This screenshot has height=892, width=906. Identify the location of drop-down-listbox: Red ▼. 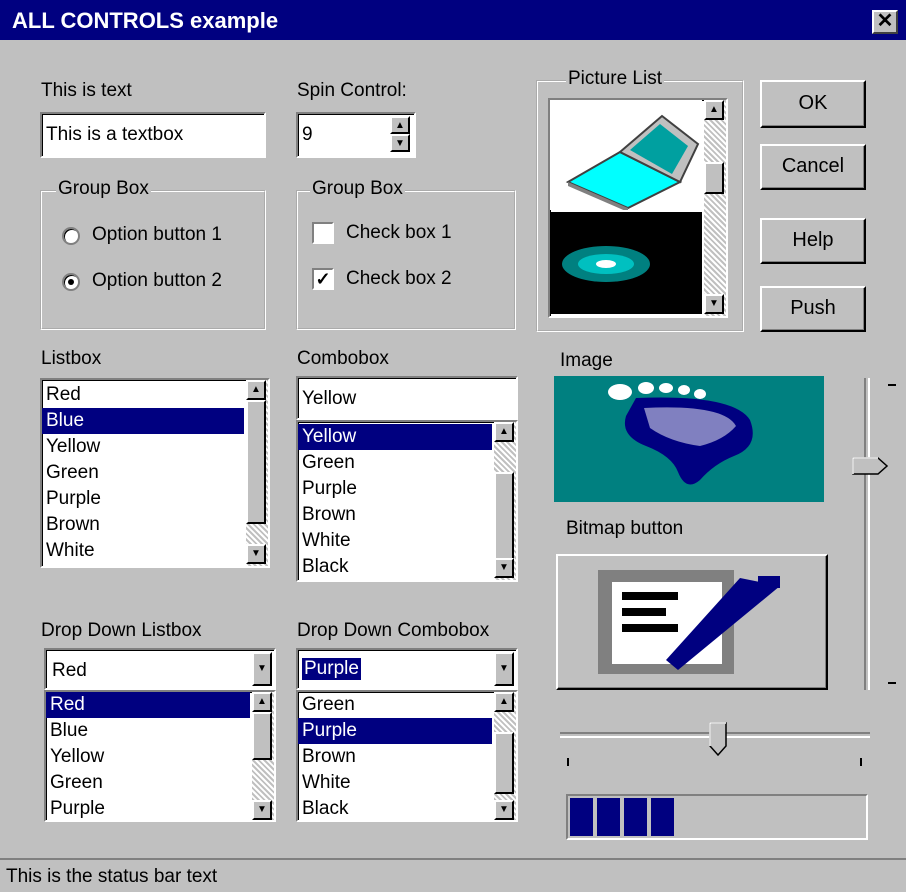
(160, 669).